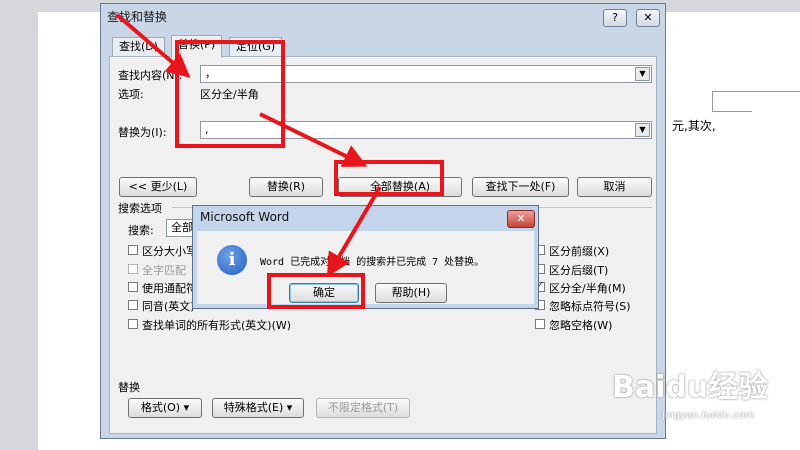 This screenshot has height=450, width=800. Describe the element at coordinates (217, 325) in the screenshot. I see `option-label: 查找单词的所有形式(英文)(W)` at that location.